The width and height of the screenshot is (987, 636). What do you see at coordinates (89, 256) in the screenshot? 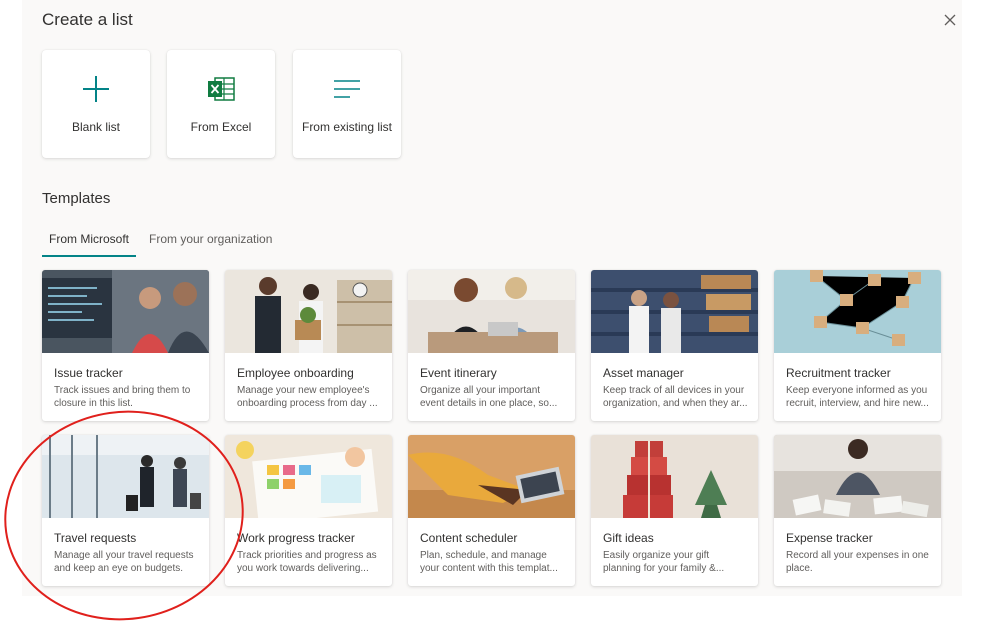
I see `tab-selected-indicator` at bounding box center [89, 256].